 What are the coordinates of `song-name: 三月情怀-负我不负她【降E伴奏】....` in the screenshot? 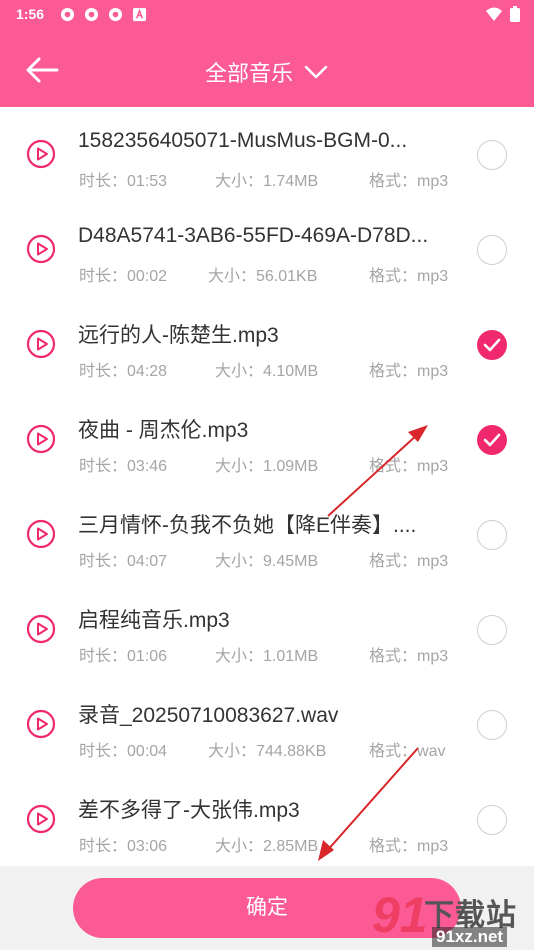 It's located at (247, 525).